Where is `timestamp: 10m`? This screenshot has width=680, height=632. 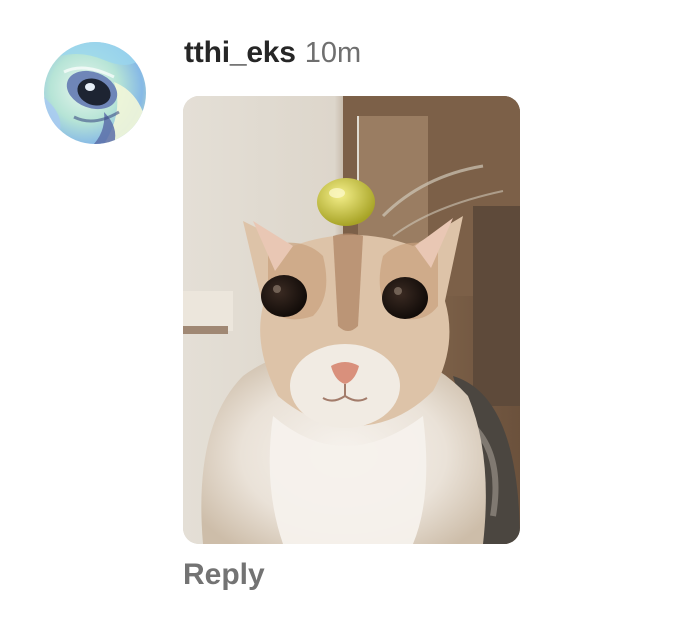
timestamp: 10m is located at coordinates (333, 53).